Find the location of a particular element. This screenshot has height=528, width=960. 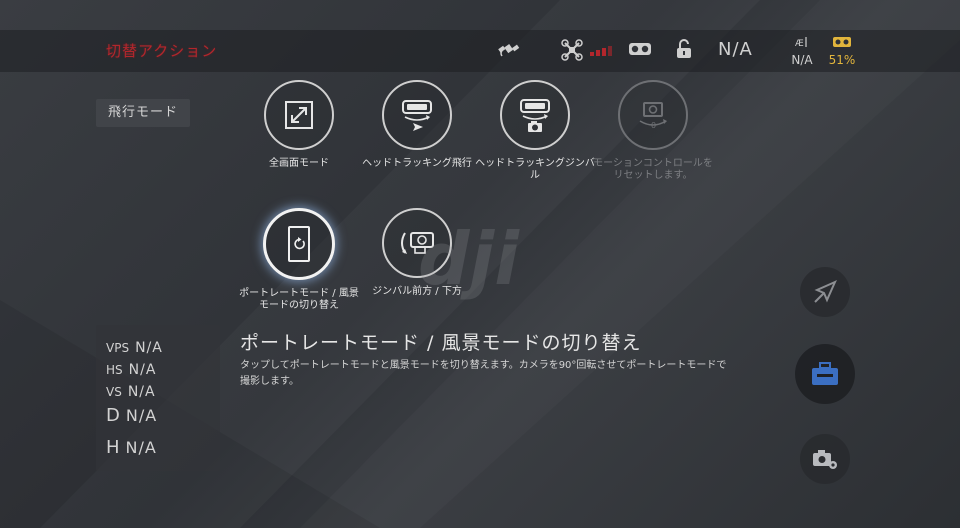

telemetry-d: D N/A is located at coordinates (131, 415).